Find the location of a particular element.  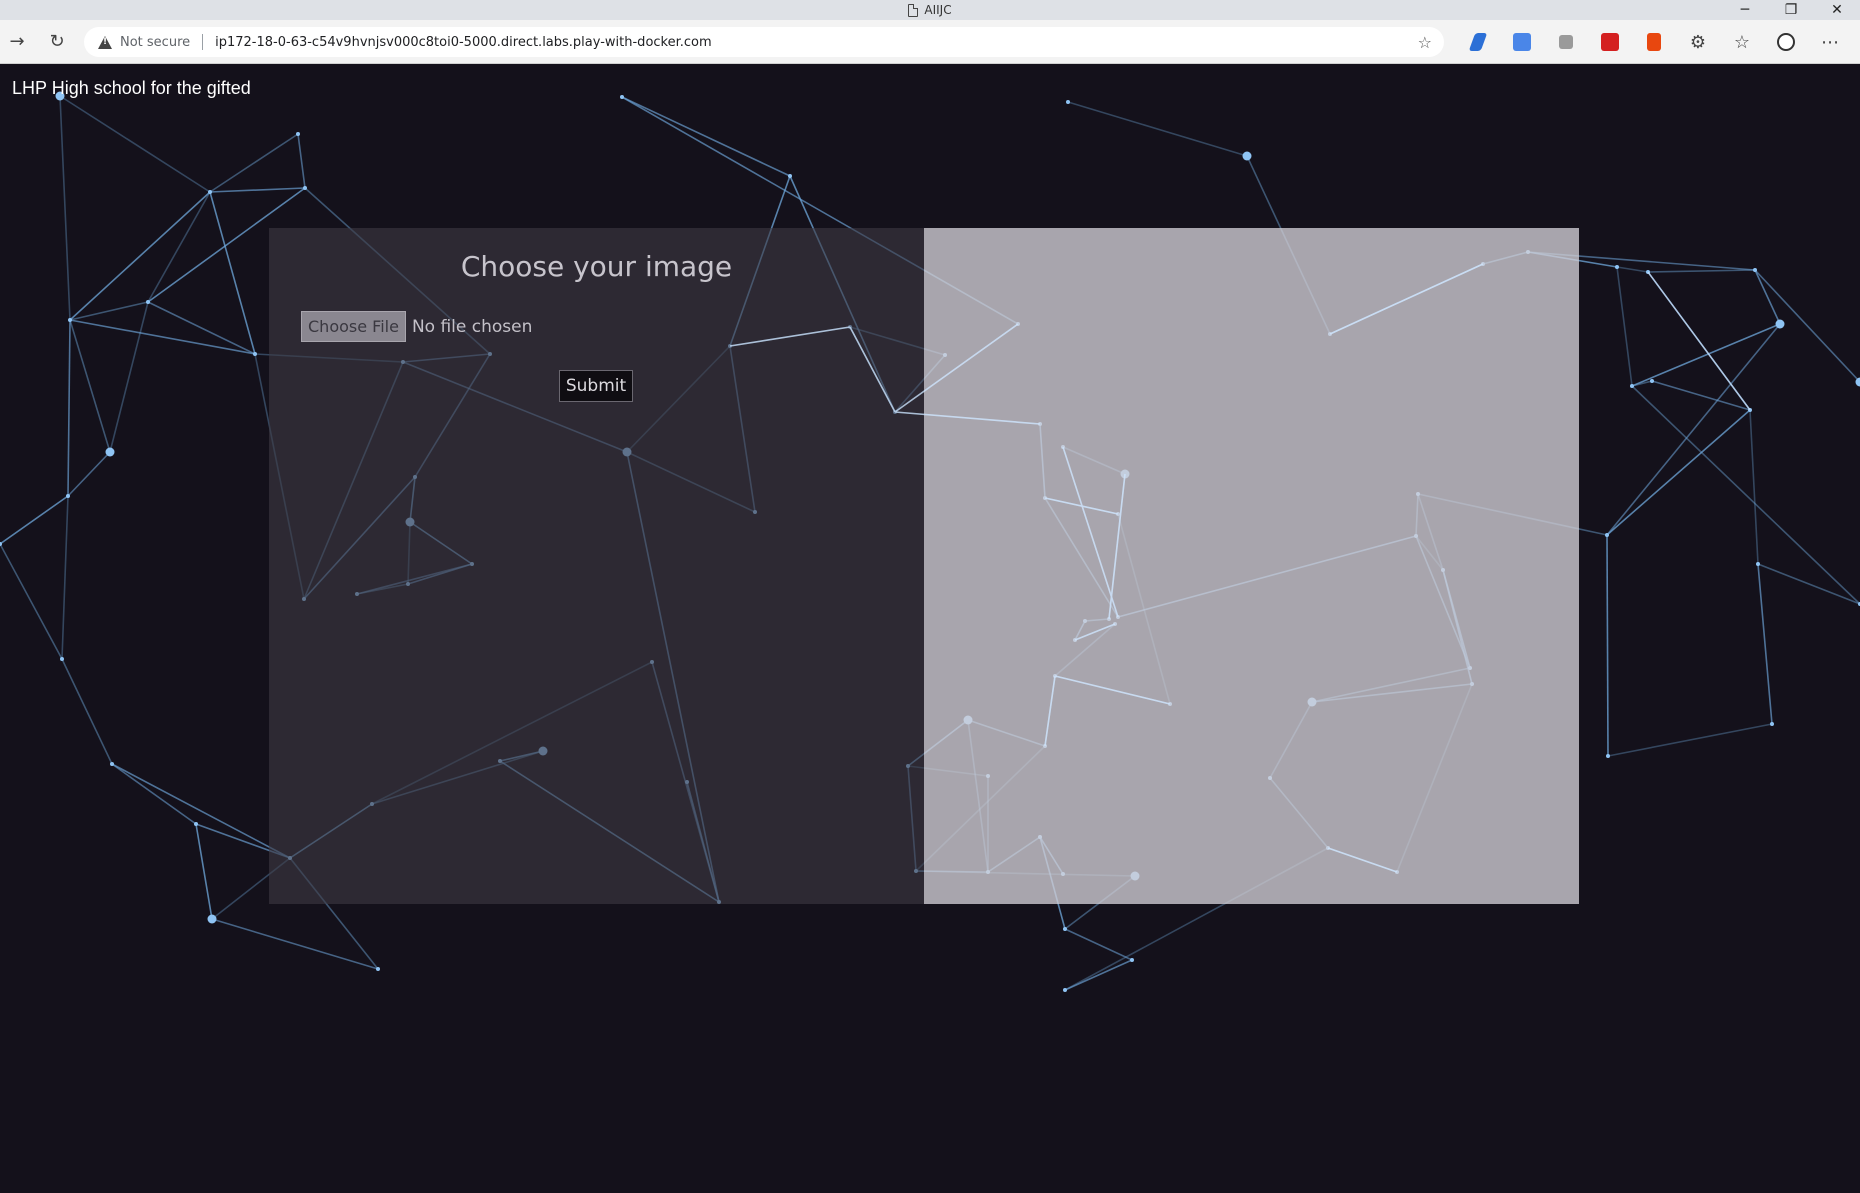

window-titlebar: AIIJC ─ ❐ ✕ is located at coordinates (930, 10).